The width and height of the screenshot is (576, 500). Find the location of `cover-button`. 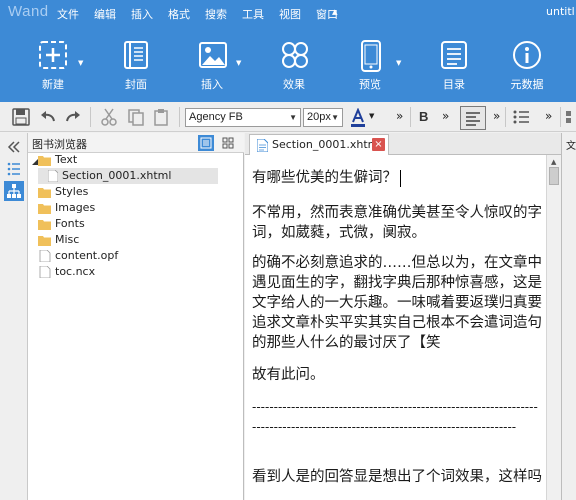

cover-button is located at coordinates (136, 55).